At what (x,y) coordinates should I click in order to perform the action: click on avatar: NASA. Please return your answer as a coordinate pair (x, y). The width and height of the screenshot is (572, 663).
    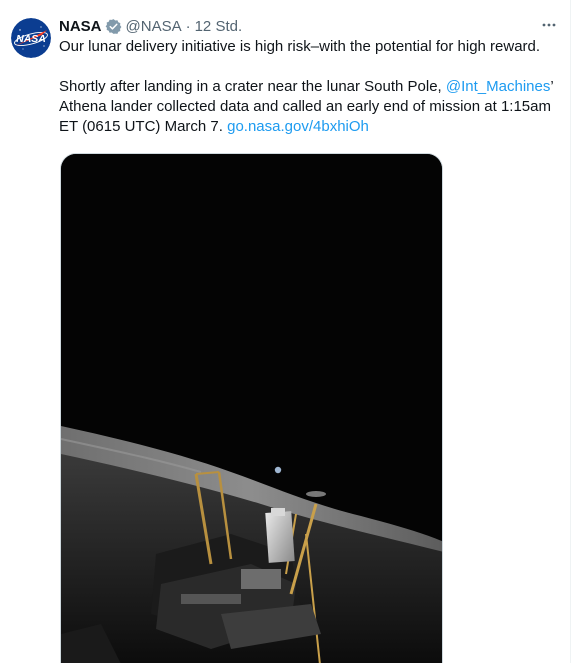
    Looking at the image, I should click on (31, 38).